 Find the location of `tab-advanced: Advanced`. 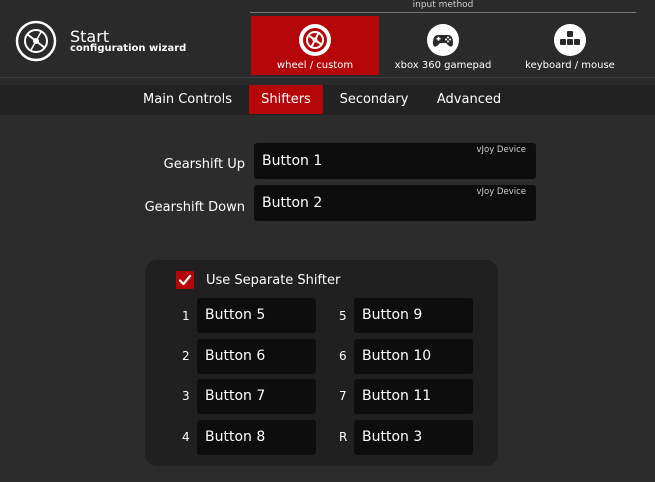

tab-advanced: Advanced is located at coordinates (469, 99).